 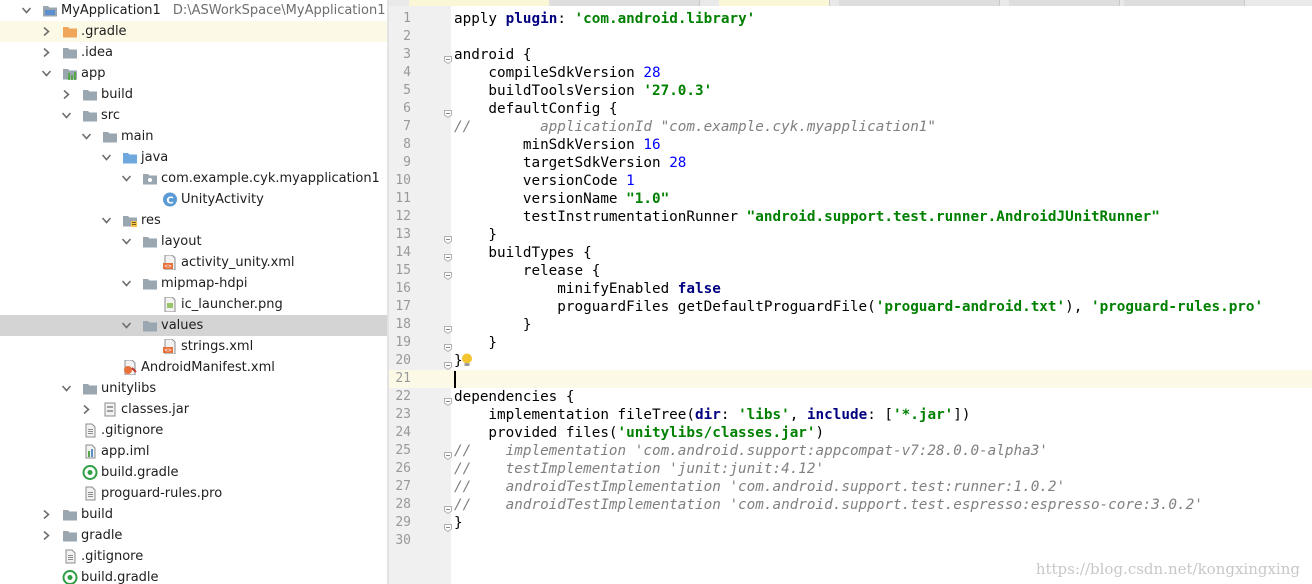 What do you see at coordinates (850, 37) in the screenshot?
I see `code-line: 2` at bounding box center [850, 37].